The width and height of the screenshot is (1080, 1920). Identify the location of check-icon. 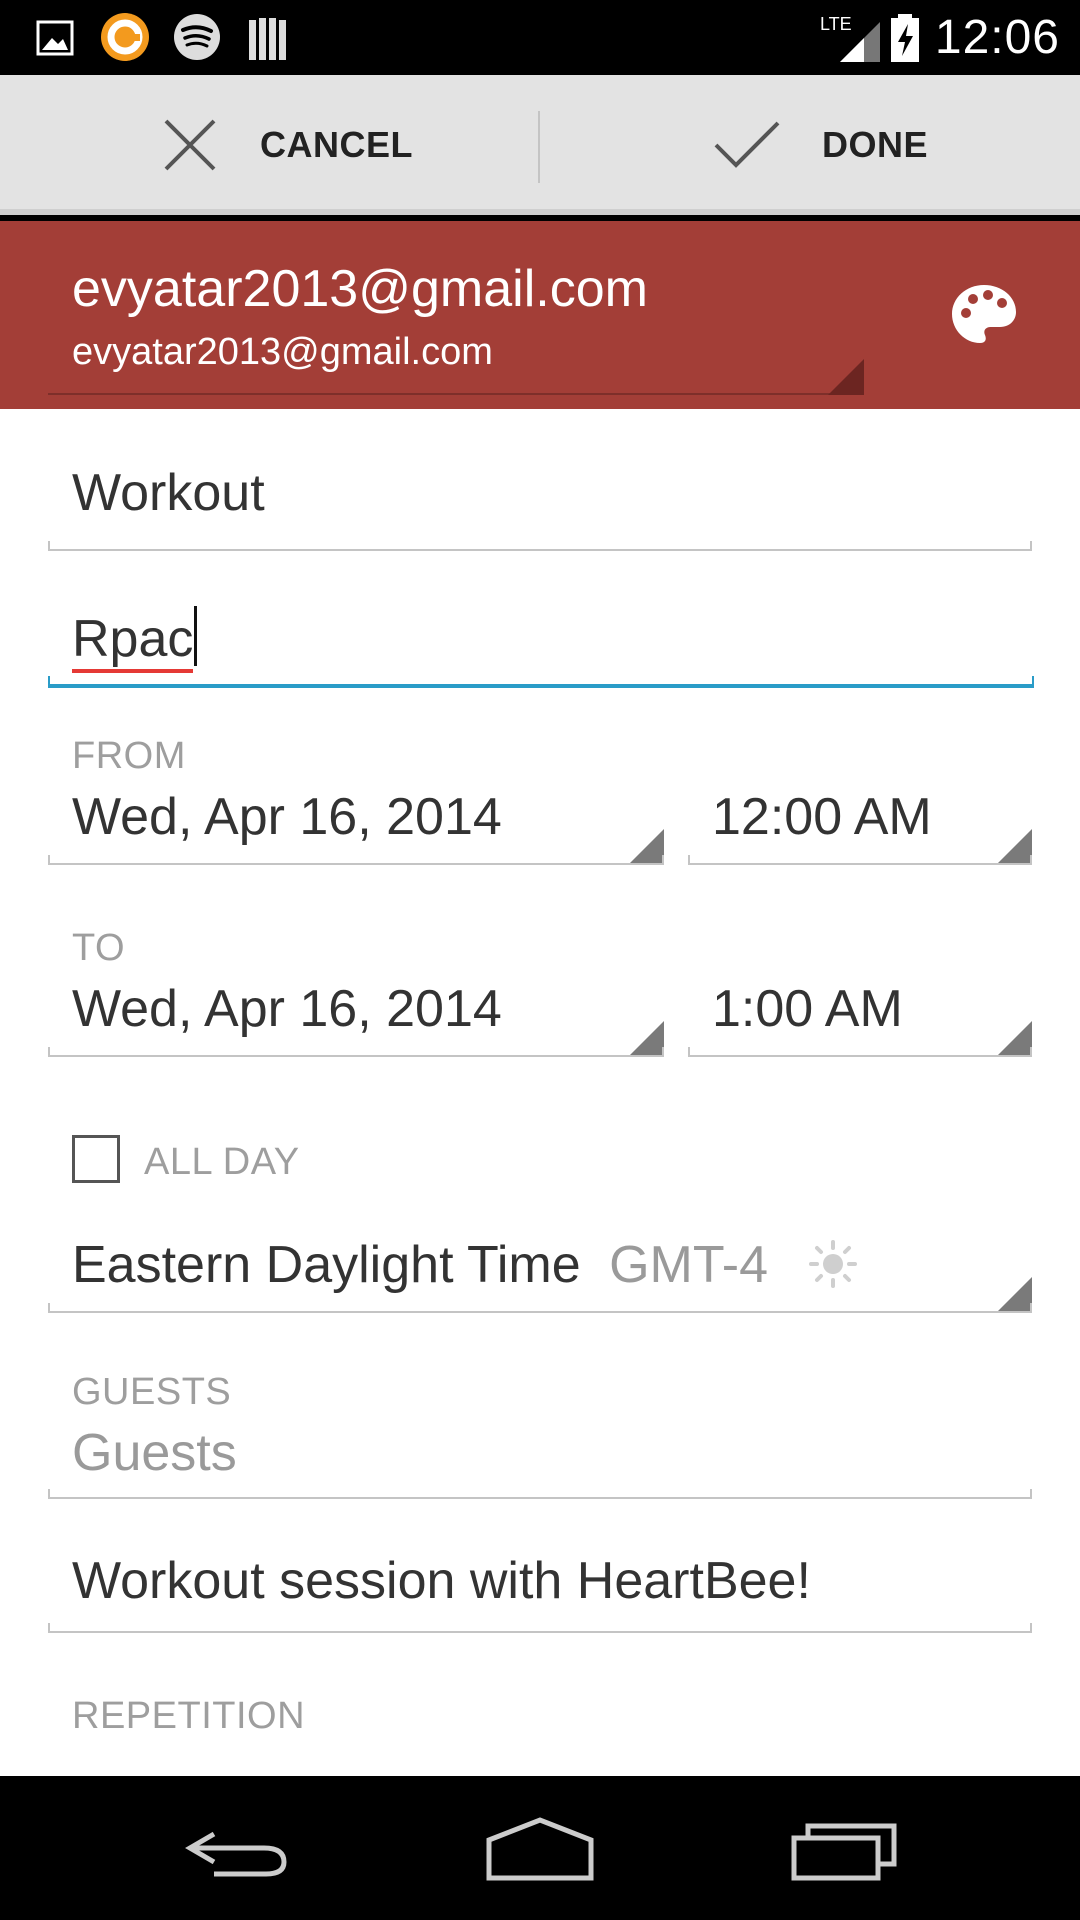
(747, 144).